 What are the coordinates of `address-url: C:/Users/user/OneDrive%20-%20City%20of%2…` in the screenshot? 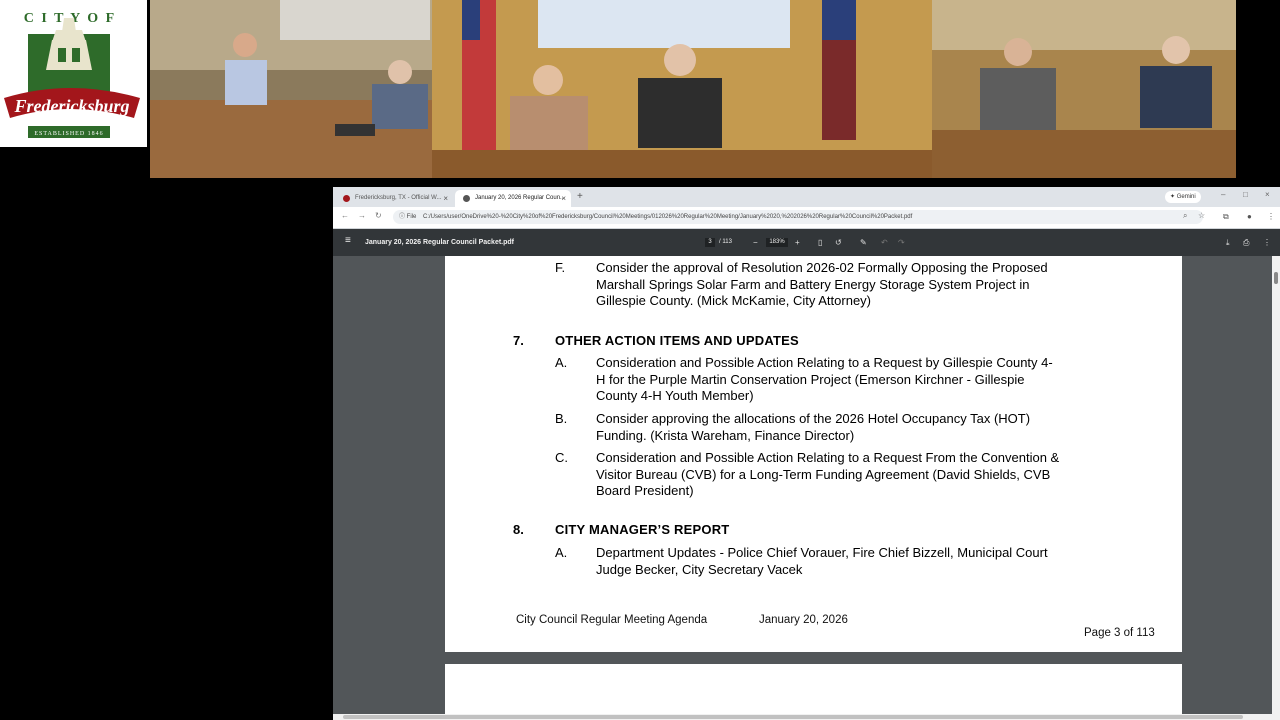 It's located at (793, 217).